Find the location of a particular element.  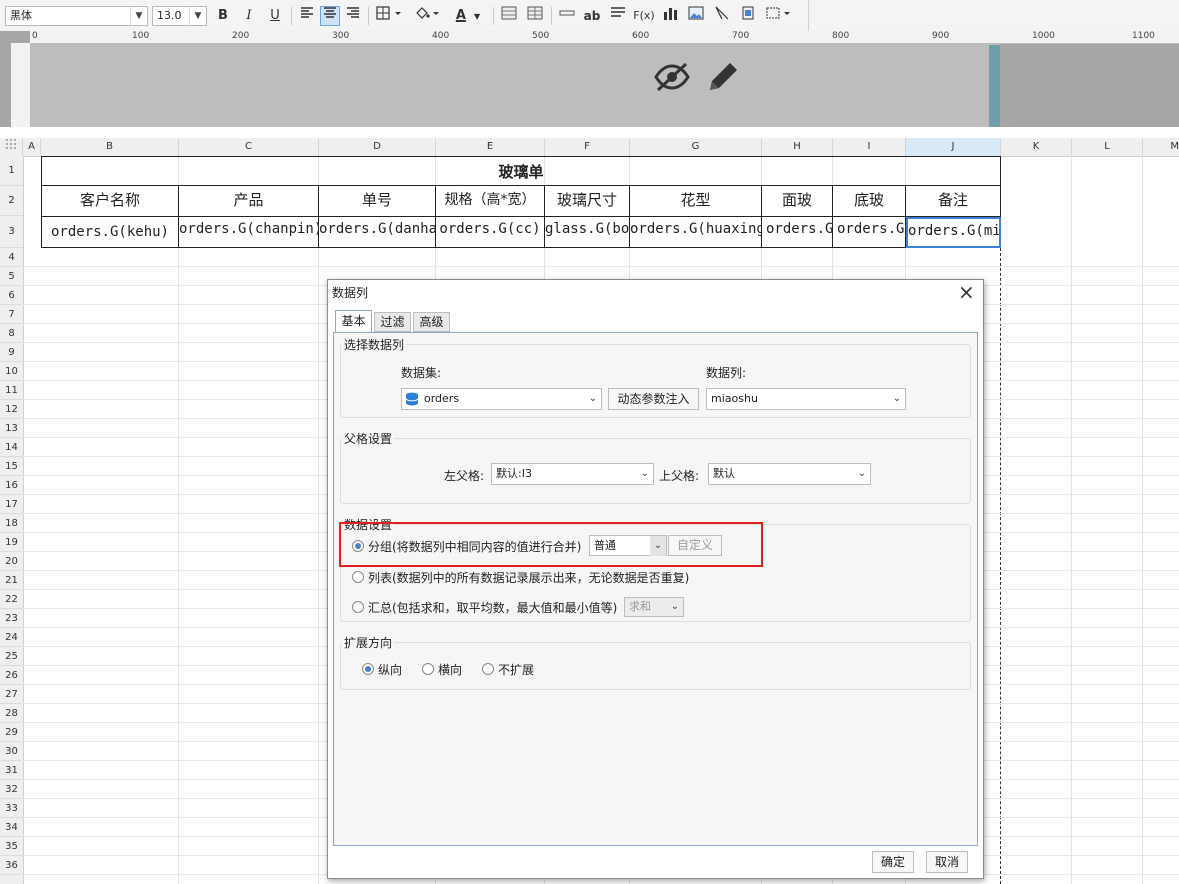

data-cell: orders.G(danhao) is located at coordinates (377, 232).